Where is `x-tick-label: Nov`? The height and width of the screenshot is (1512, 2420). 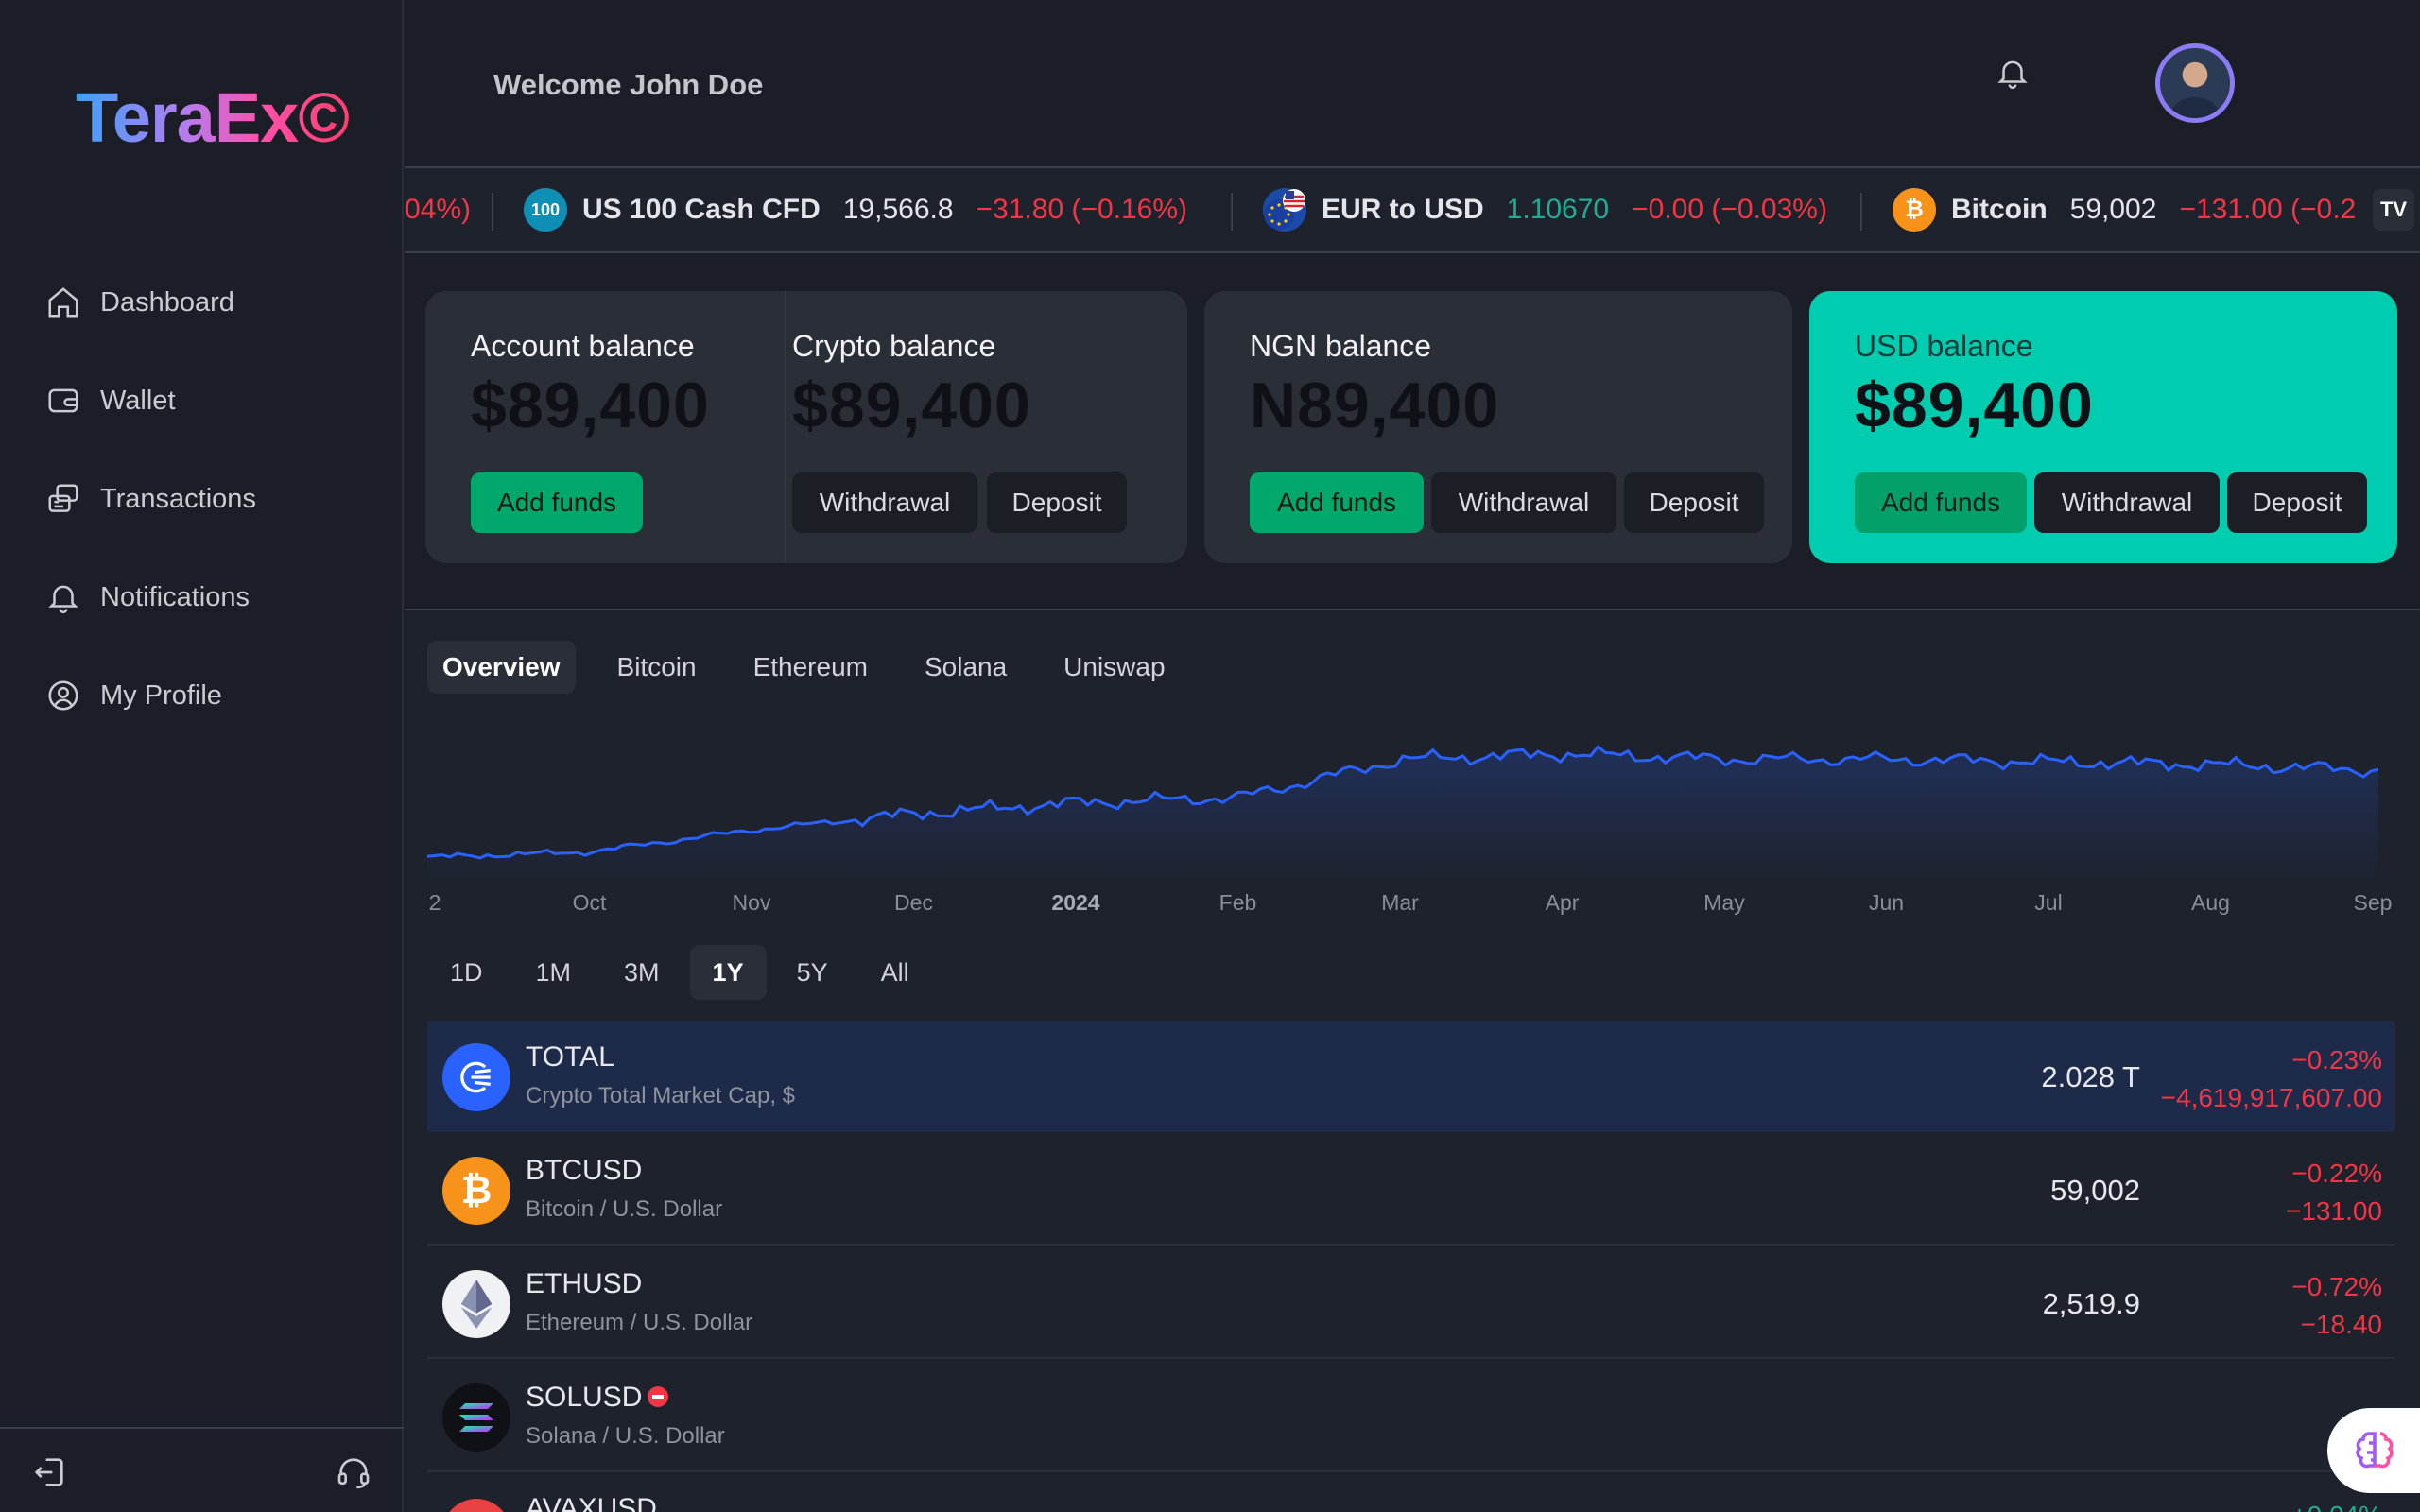 x-tick-label: Nov is located at coordinates (751, 902).